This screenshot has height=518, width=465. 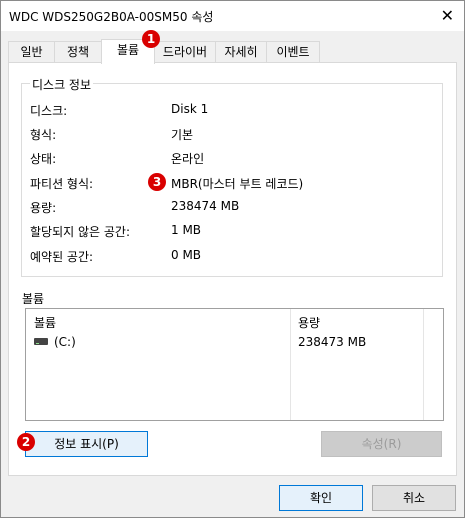 What do you see at coordinates (49, 111) in the screenshot?
I see `disk-label: 디스크:` at bounding box center [49, 111].